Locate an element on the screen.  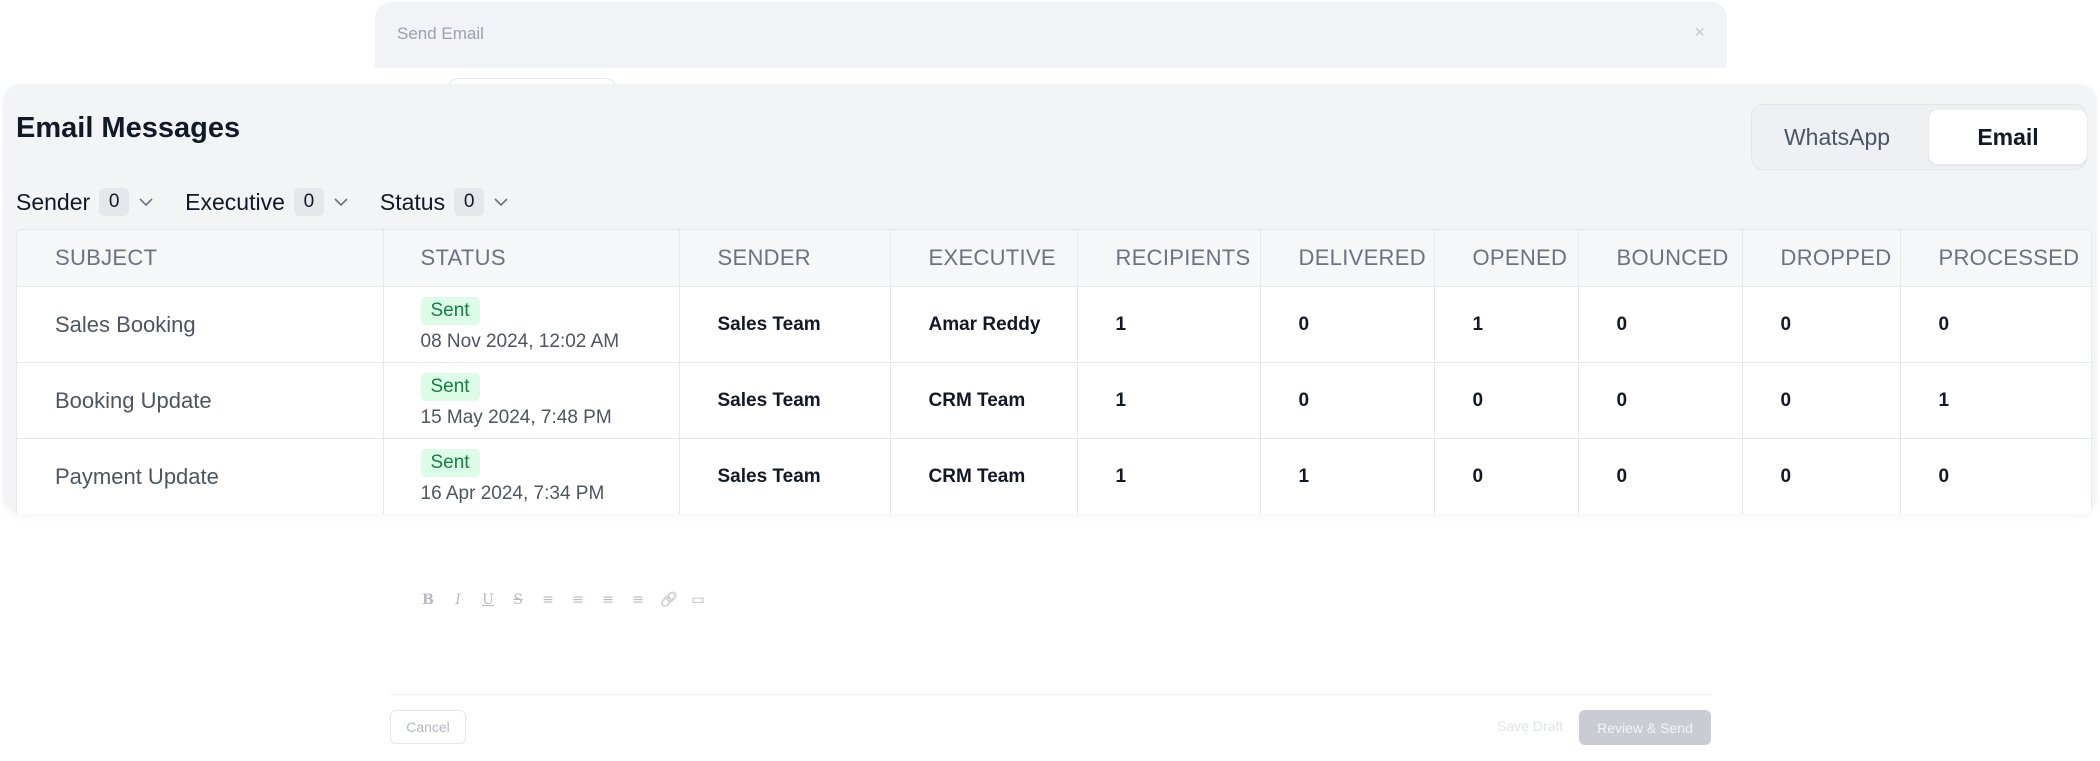
cell-delivered: 1 is located at coordinates (1347, 476).